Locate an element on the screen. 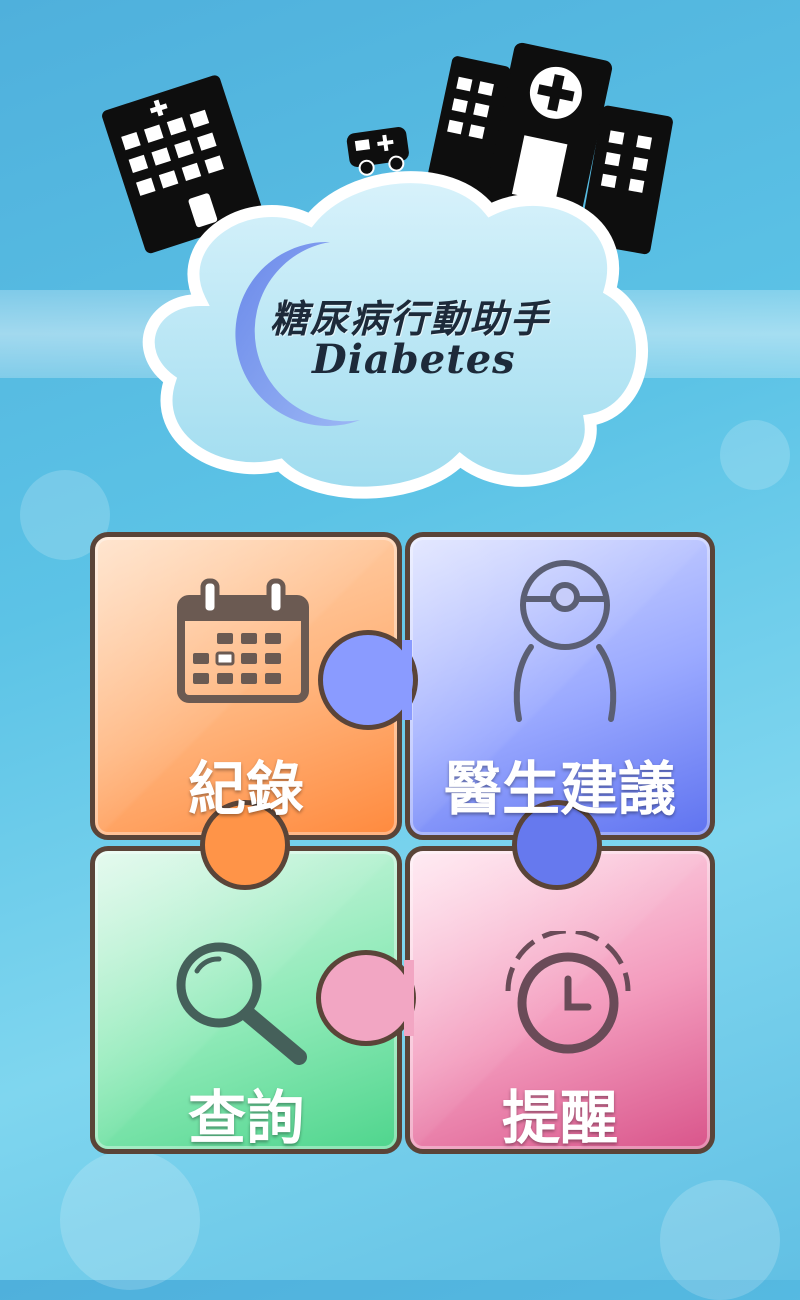 The width and height of the screenshot is (800, 1300). reminder-label: 提醒 is located at coordinates (559, 1118).